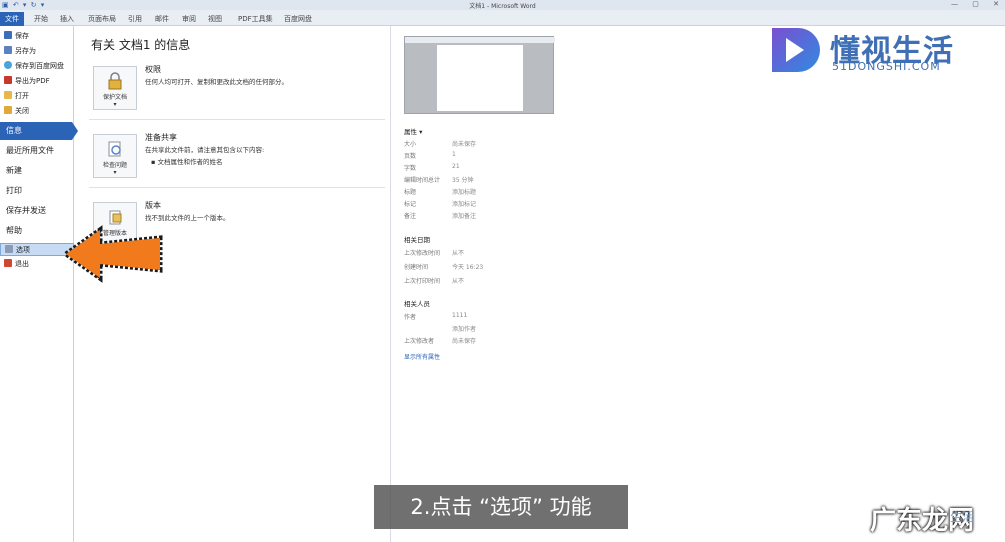 The image size is (1005, 542). What do you see at coordinates (954, 4) in the screenshot?
I see `minimize-button: —` at bounding box center [954, 4].